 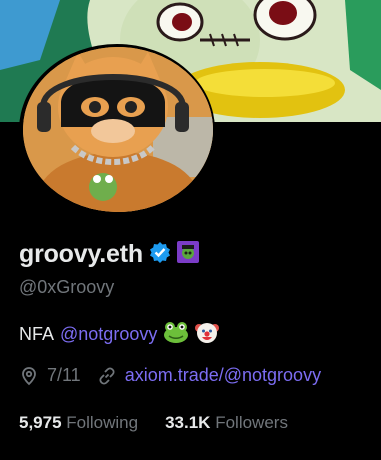 I want to click on followers-stat: 33.1K Followers, so click(x=226, y=423).